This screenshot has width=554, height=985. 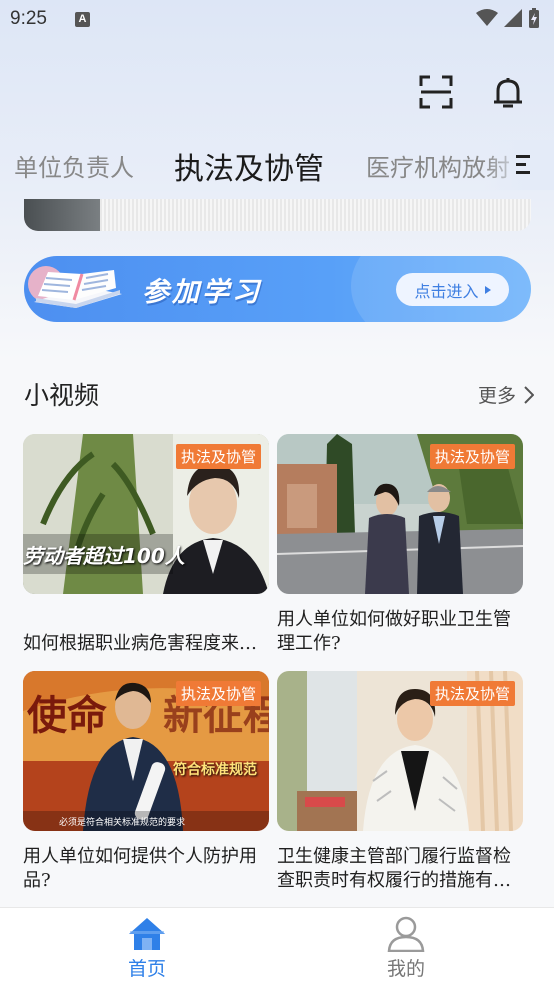 I want to click on video-title: 用人单位如何提供个人防护用品?, so click(x=140, y=868).